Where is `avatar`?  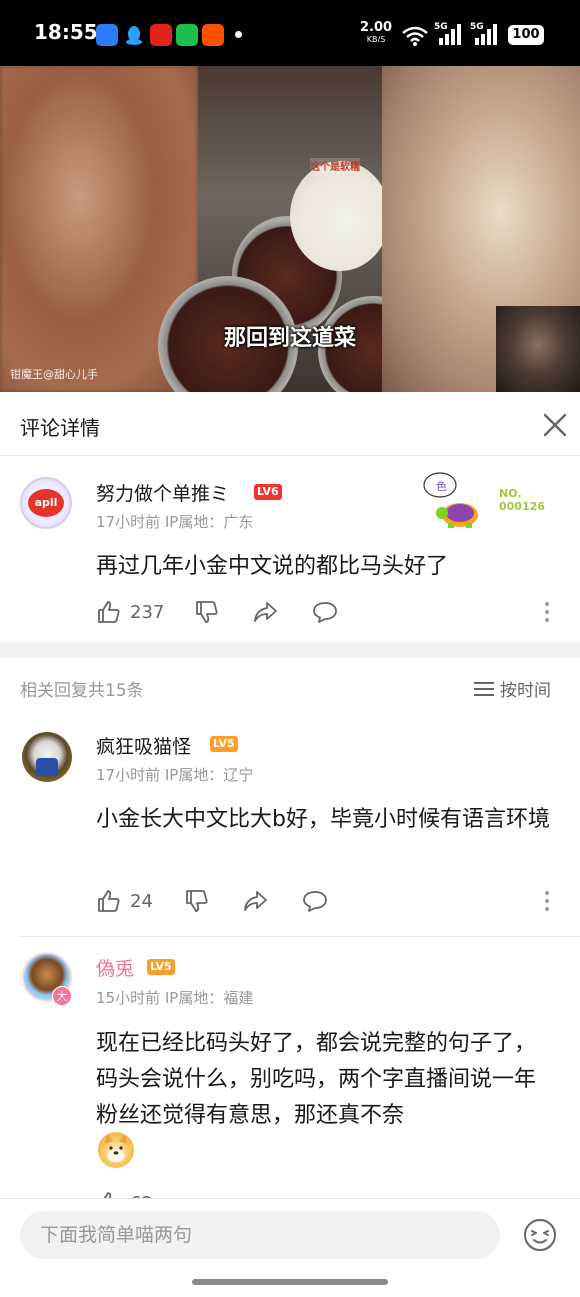 avatar is located at coordinates (47, 757).